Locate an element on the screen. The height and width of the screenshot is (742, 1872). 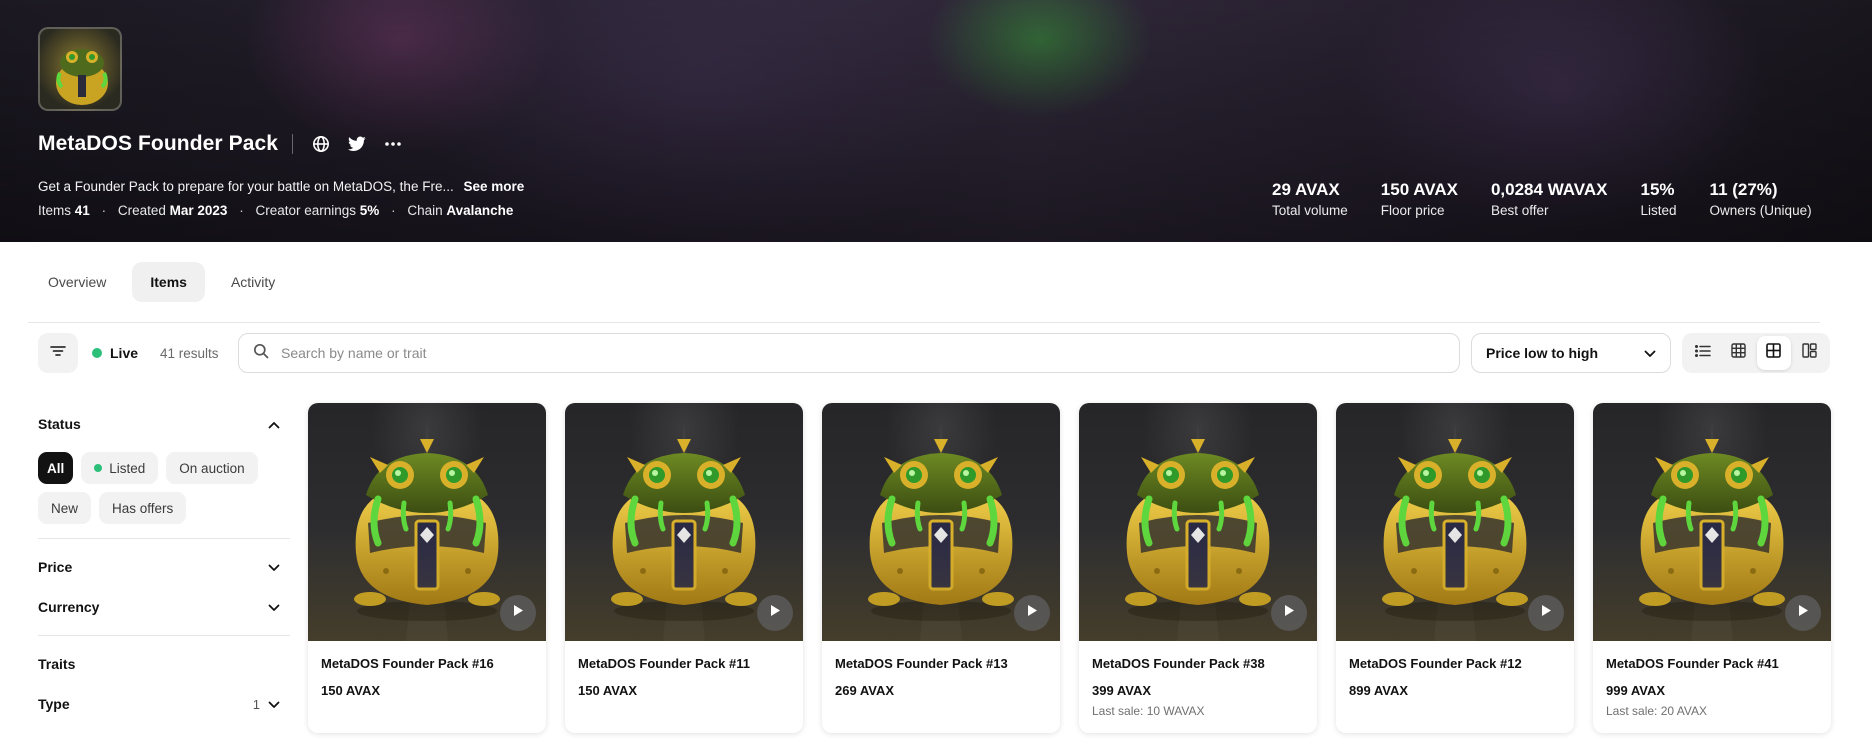
listed-dot is located at coordinates (98, 468).